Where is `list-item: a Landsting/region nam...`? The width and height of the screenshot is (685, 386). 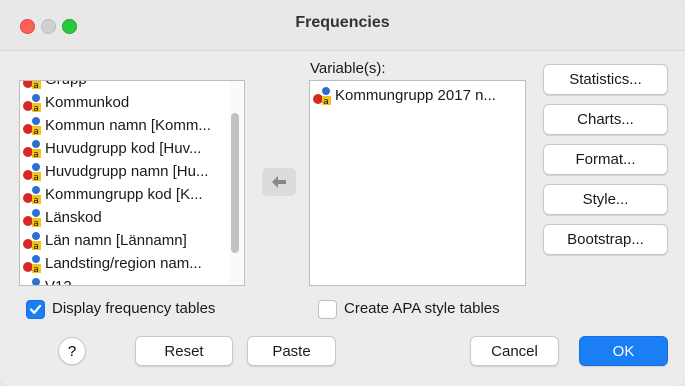
list-item: a Landsting/region nam... is located at coordinates (122, 263).